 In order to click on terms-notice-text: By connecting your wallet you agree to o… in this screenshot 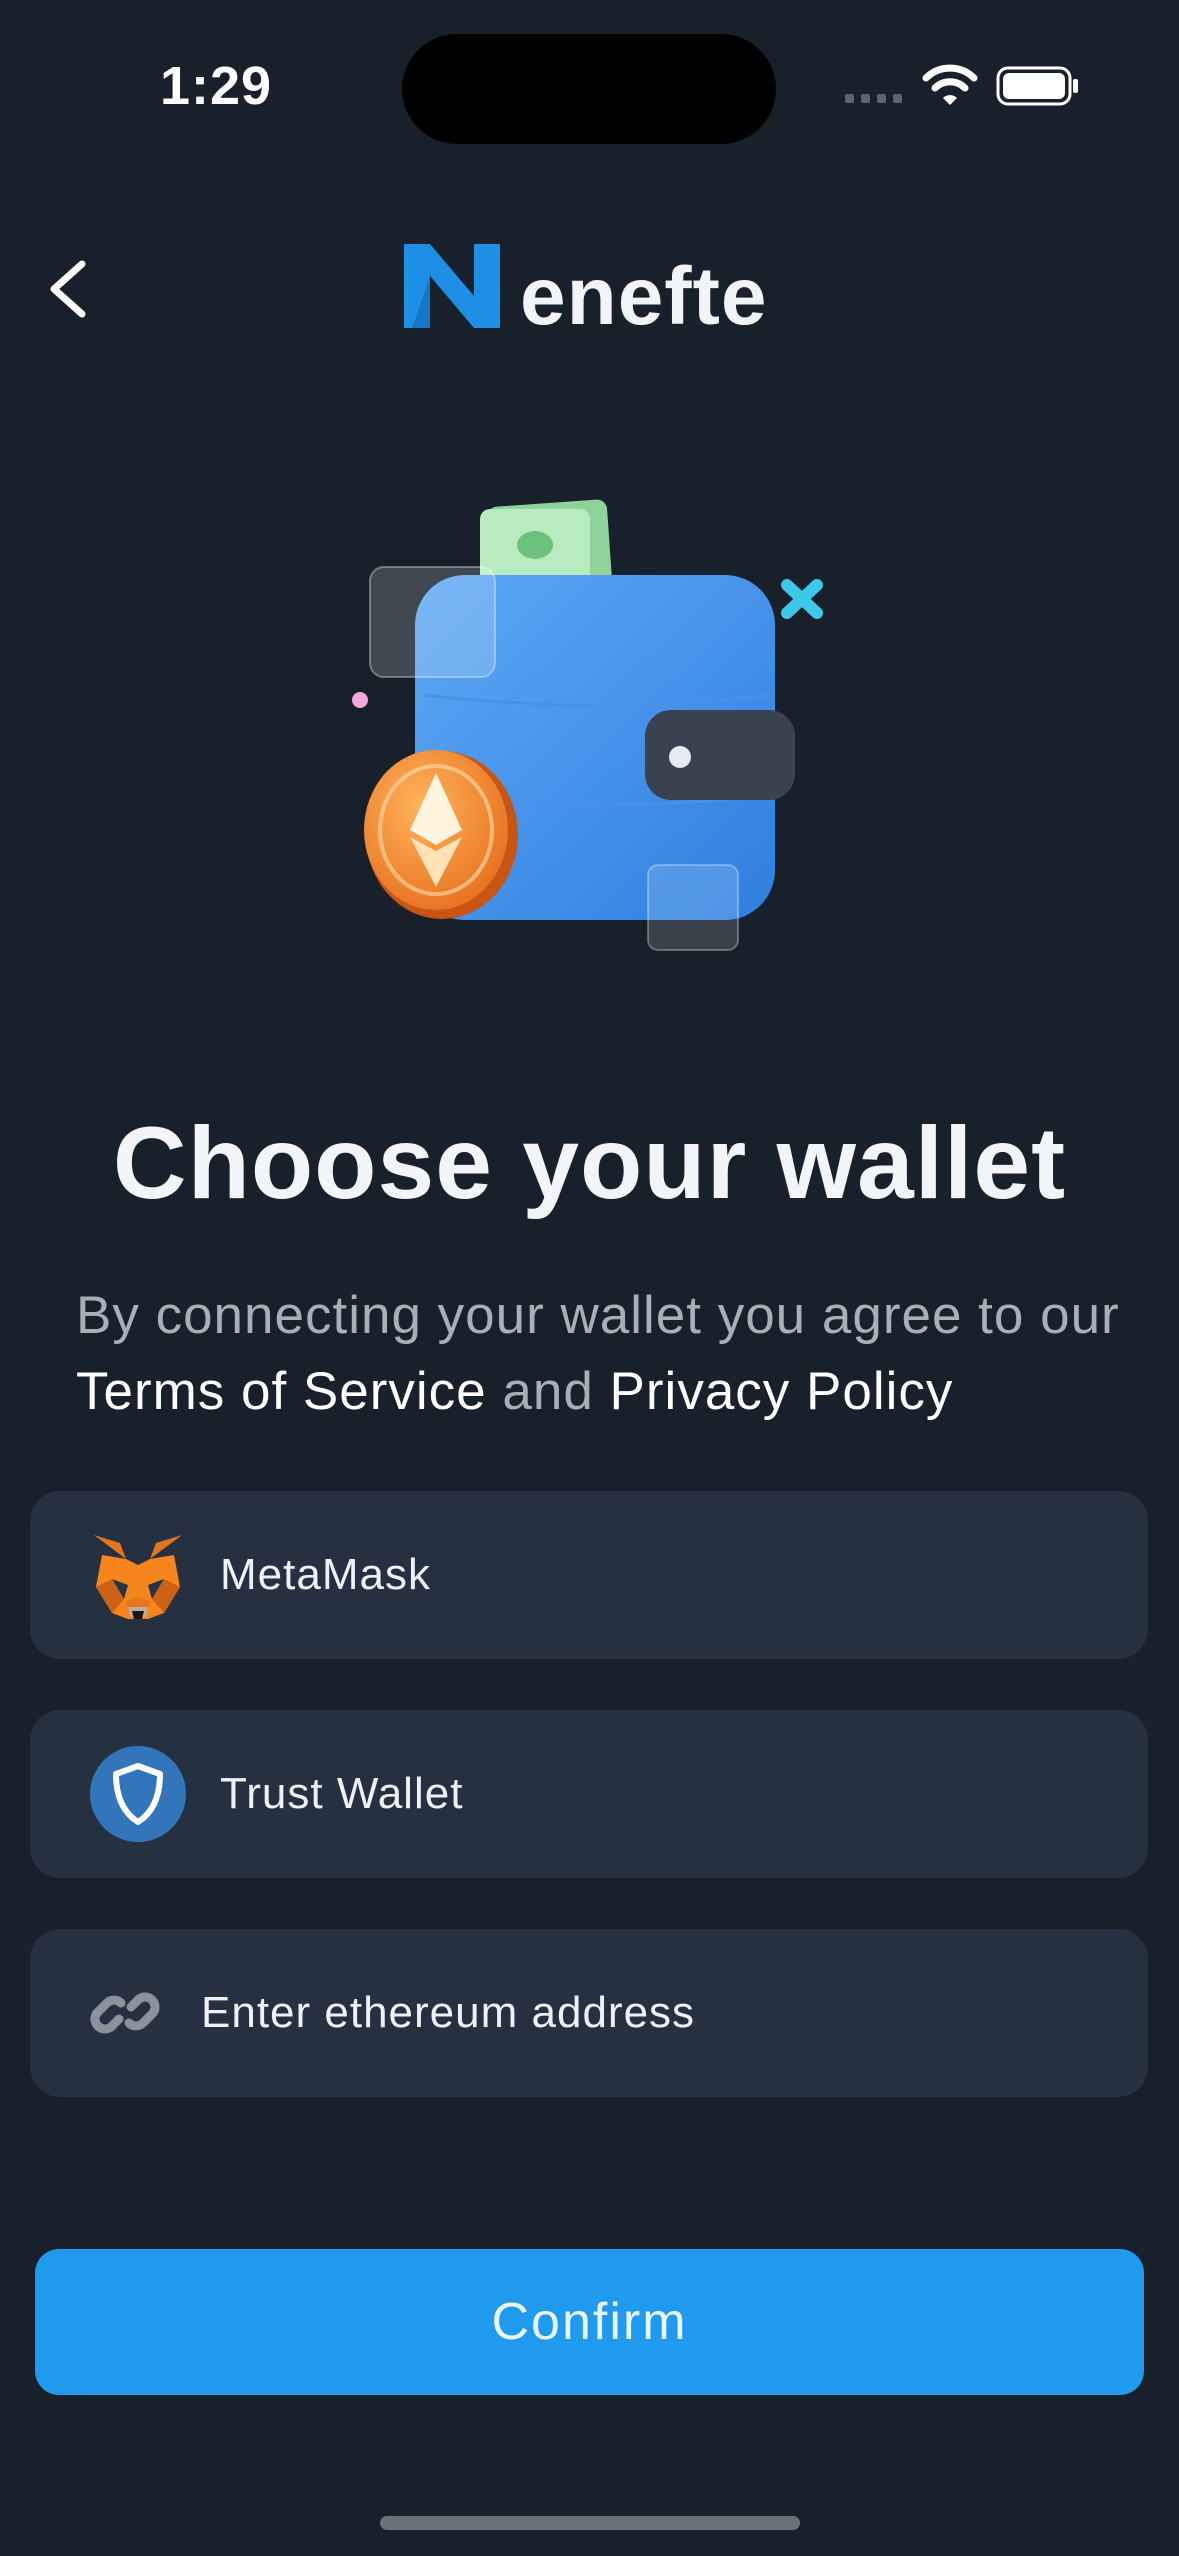, I will do `click(598, 1315)`.